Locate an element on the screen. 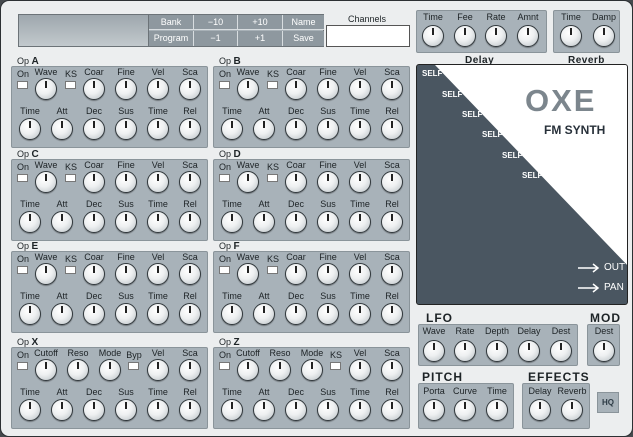 Image resolution: width=633 pixels, height=437 pixels. op-z-mode-knob is located at coordinates (312, 370).